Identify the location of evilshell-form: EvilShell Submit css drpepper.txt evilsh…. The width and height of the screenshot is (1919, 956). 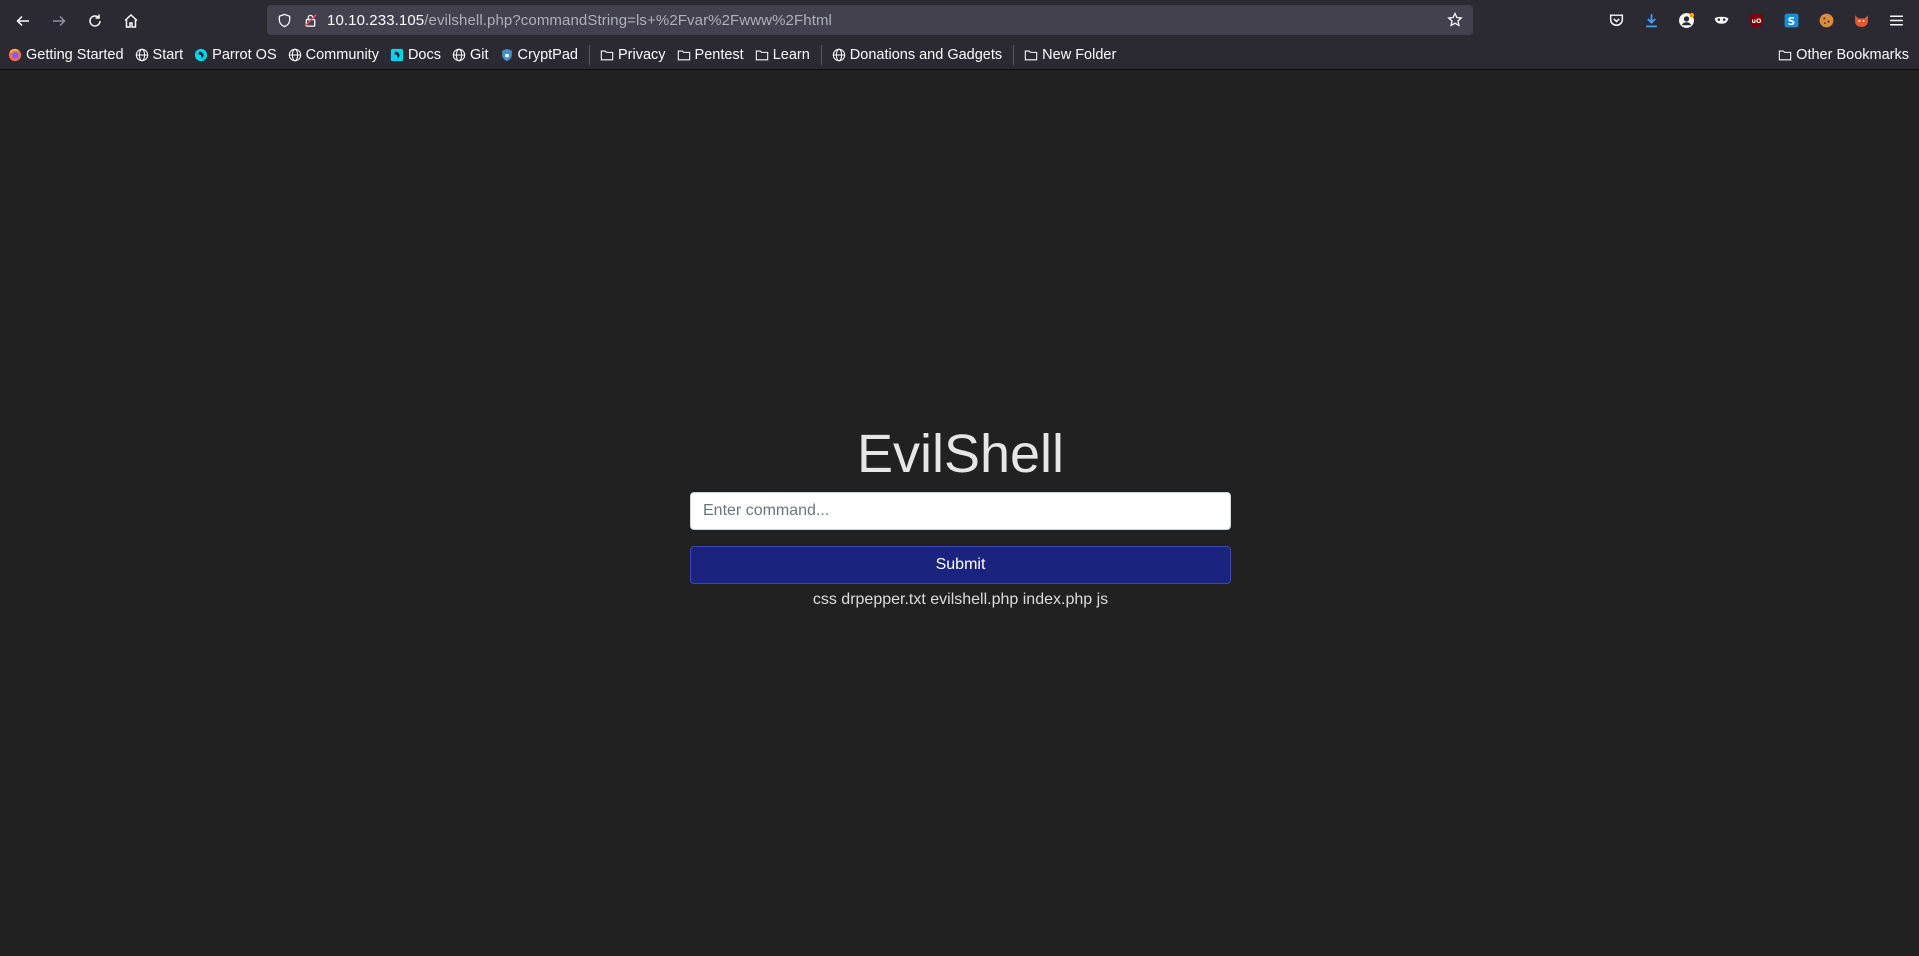
(960, 516).